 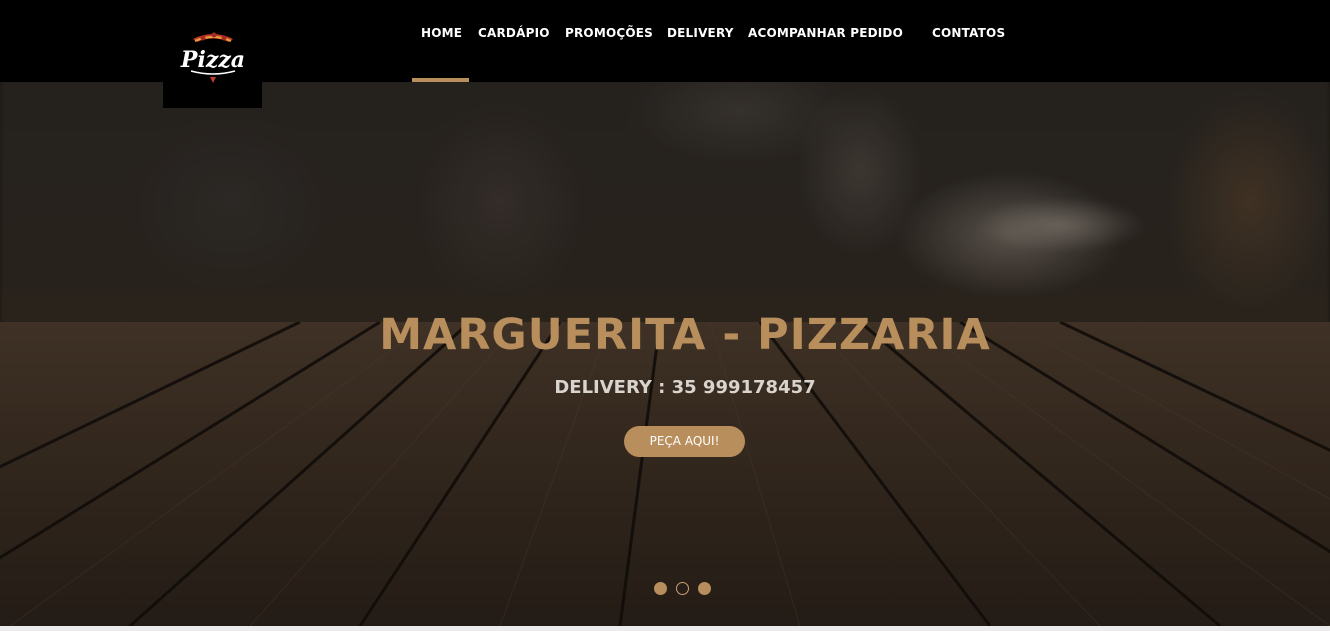 What do you see at coordinates (685, 335) in the screenshot?
I see `hero-title: MARGUERITA - PIZZARIA` at bounding box center [685, 335].